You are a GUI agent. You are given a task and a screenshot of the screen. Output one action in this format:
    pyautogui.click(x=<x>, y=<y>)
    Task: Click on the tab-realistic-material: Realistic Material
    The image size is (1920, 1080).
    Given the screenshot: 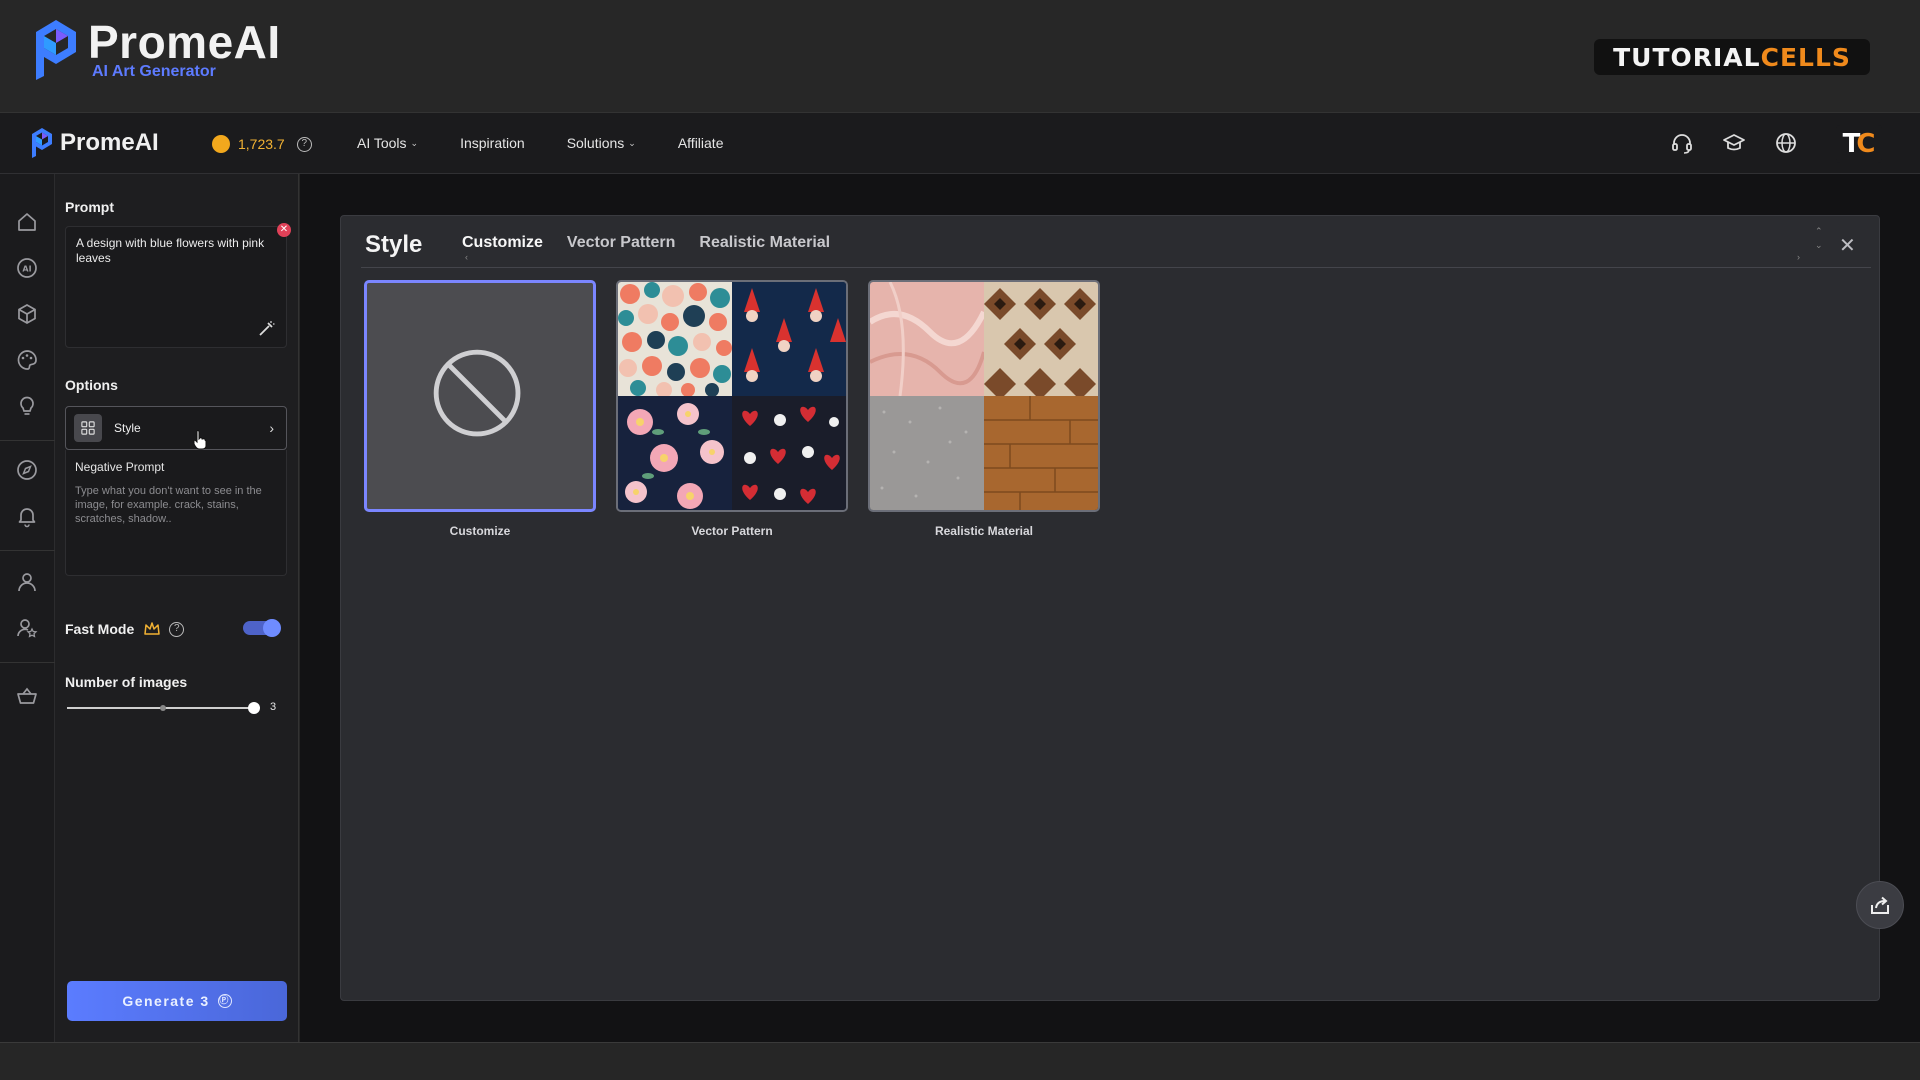 What is the action you would take?
    pyautogui.click(x=764, y=243)
    